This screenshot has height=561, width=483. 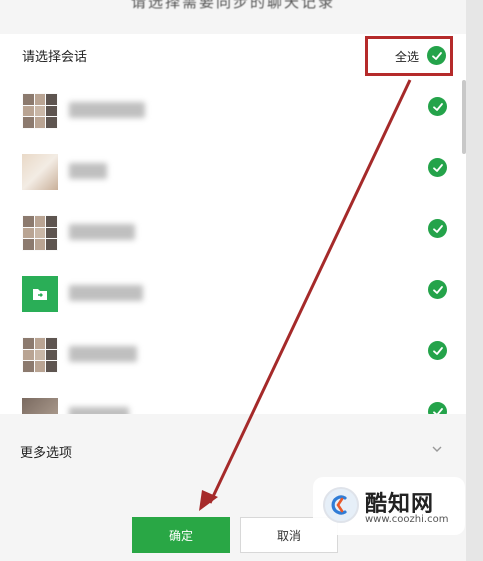 What do you see at coordinates (436, 55) in the screenshot?
I see `select-all-check-icon` at bounding box center [436, 55].